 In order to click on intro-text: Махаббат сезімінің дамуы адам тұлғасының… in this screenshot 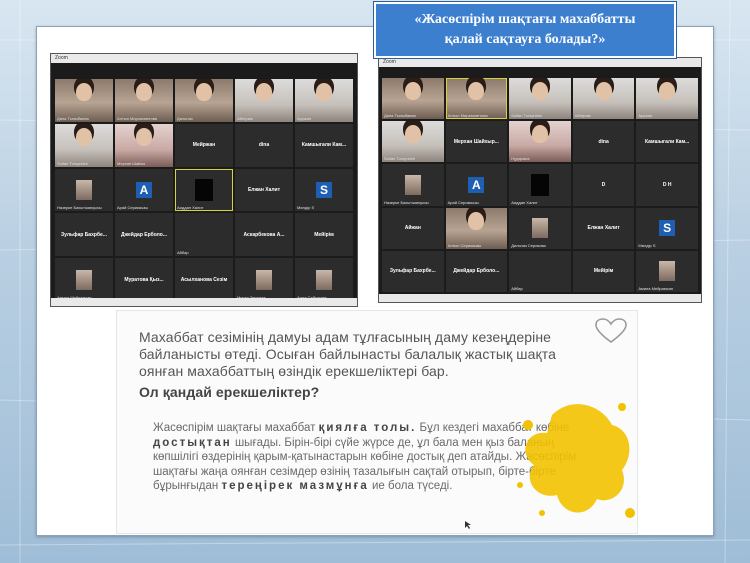, I will do `click(347, 354)`.